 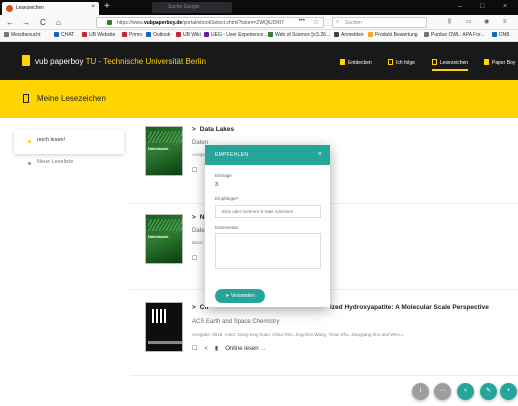 I want to click on browser-tab-lesezeichen: Lesezeichen ×, so click(x=50, y=8).